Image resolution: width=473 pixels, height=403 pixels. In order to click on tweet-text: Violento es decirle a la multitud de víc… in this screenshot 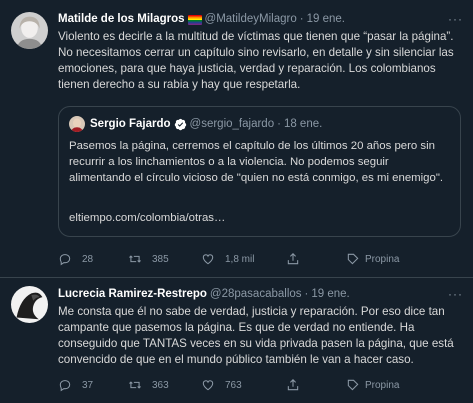, I will do `click(256, 60)`.